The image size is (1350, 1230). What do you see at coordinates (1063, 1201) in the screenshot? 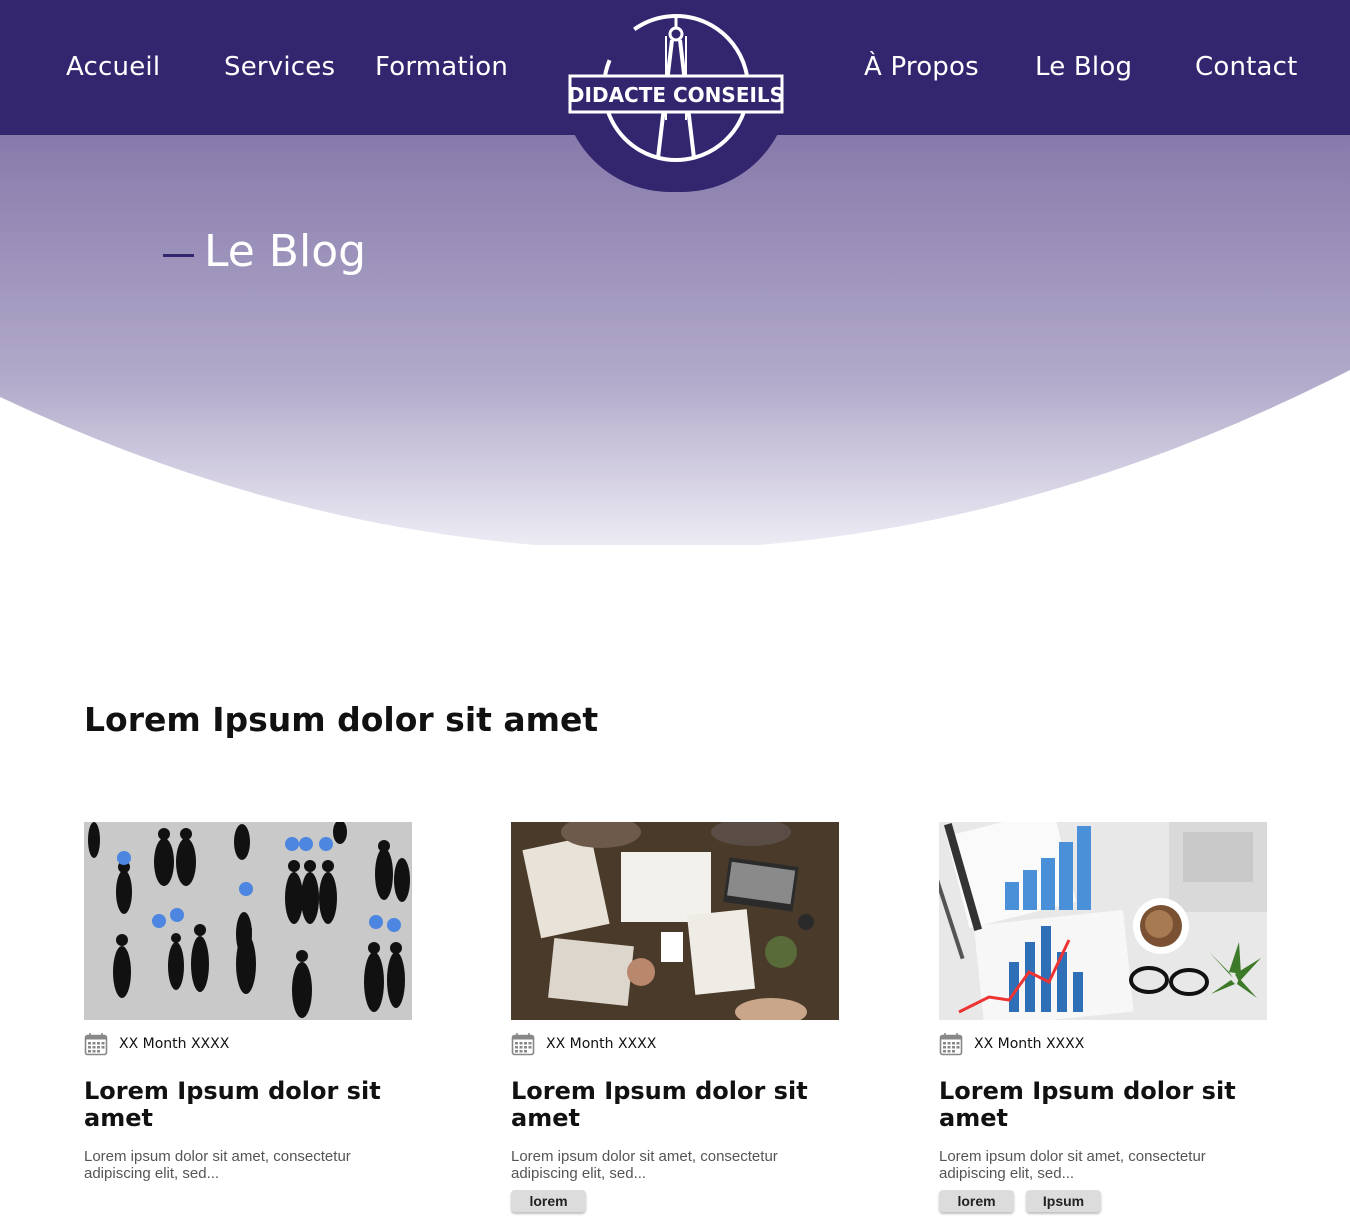
I see `tag-ipsum: Ipsum` at bounding box center [1063, 1201].